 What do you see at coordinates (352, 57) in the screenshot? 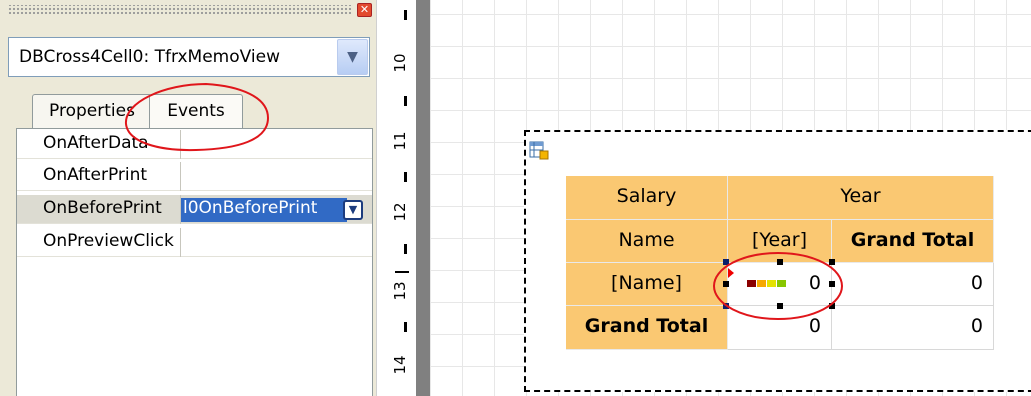
I see `chevron-down-icon: ▼` at bounding box center [352, 57].